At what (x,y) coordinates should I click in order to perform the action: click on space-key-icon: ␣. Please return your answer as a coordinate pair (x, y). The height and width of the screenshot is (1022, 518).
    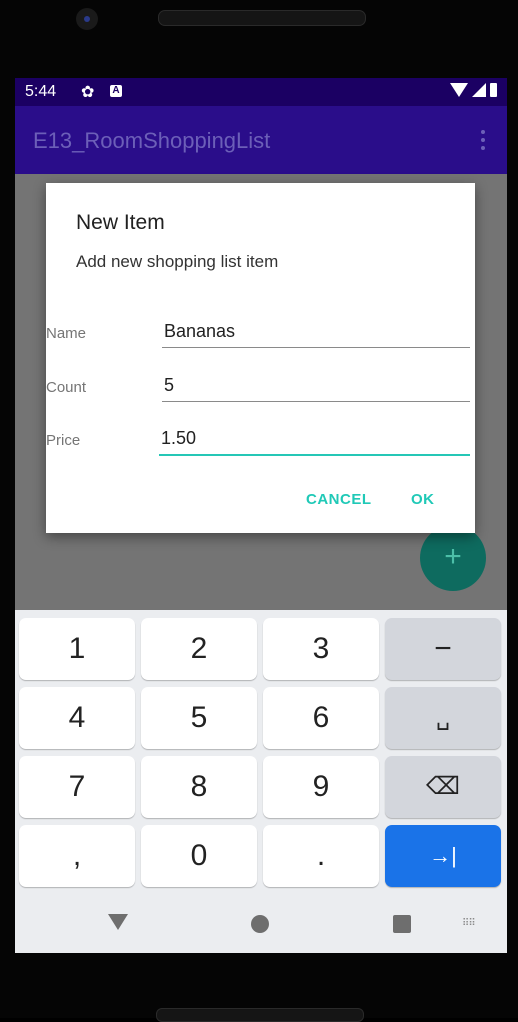
    Looking at the image, I should click on (443, 718).